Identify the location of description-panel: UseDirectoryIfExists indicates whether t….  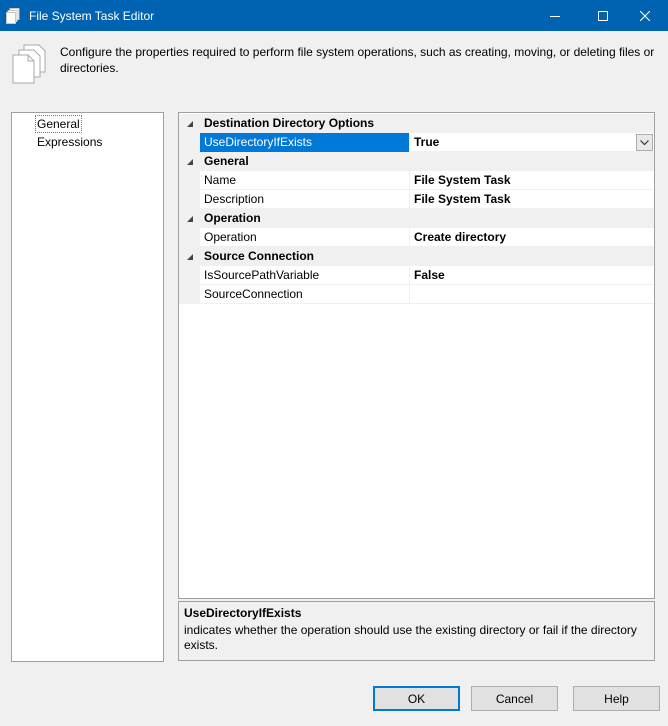
(416, 631).